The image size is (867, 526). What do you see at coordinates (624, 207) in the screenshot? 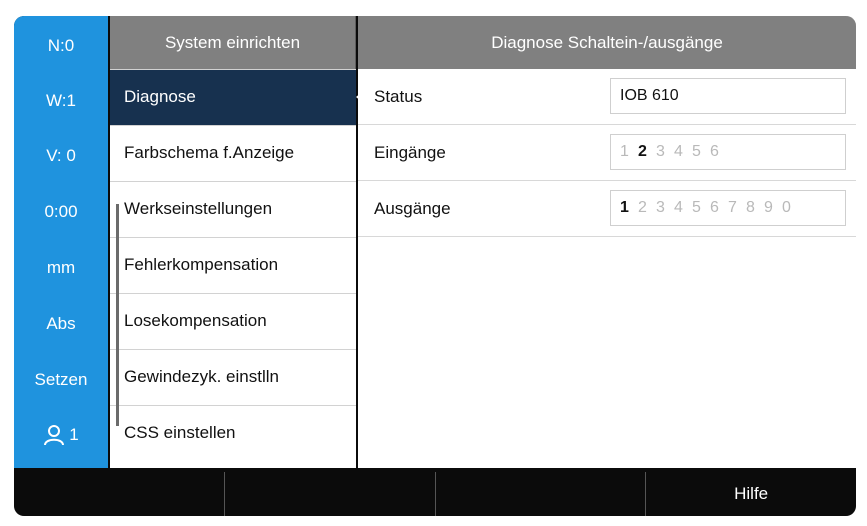
I see `output-pin-1: 1` at bounding box center [624, 207].